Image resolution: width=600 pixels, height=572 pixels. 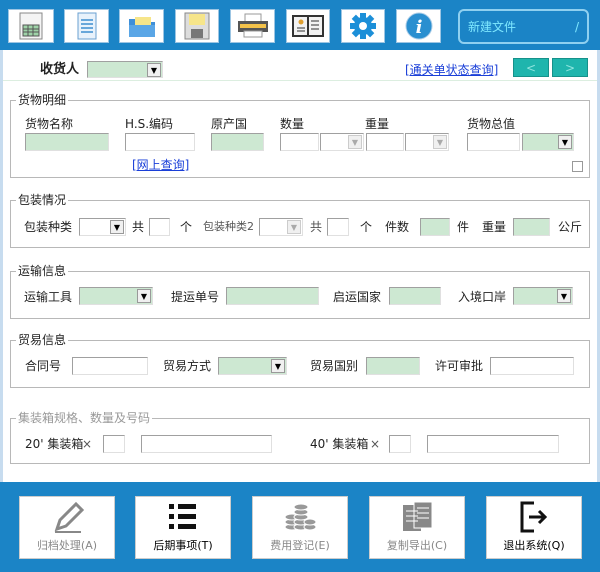 I want to click on copy-export-label: 复制导出(C), so click(x=417, y=545).